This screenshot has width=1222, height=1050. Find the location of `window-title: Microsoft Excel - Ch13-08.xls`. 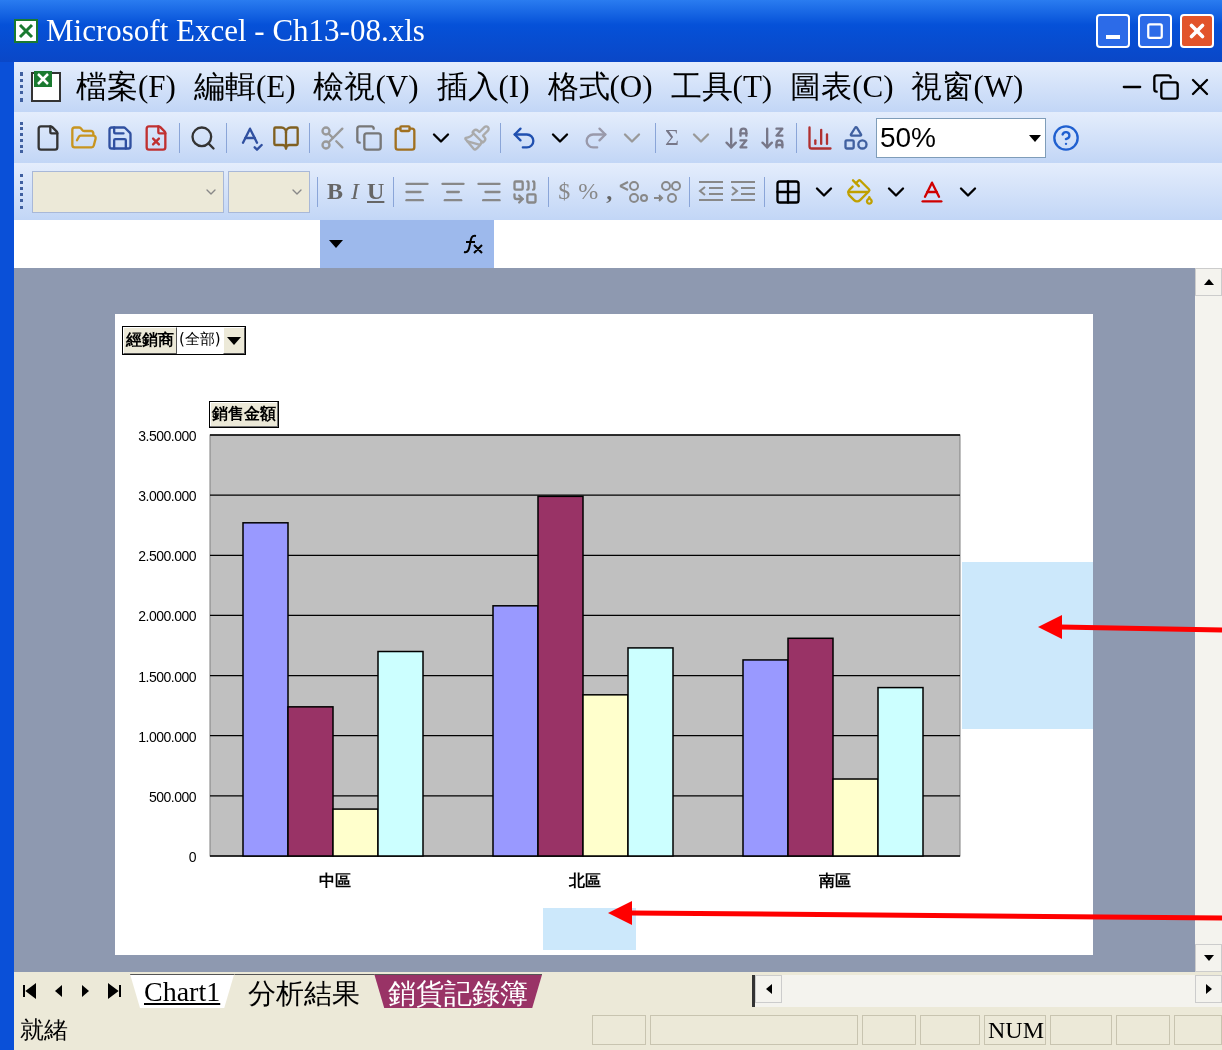

window-title: Microsoft Excel - Ch13-08.xls is located at coordinates (236, 31).